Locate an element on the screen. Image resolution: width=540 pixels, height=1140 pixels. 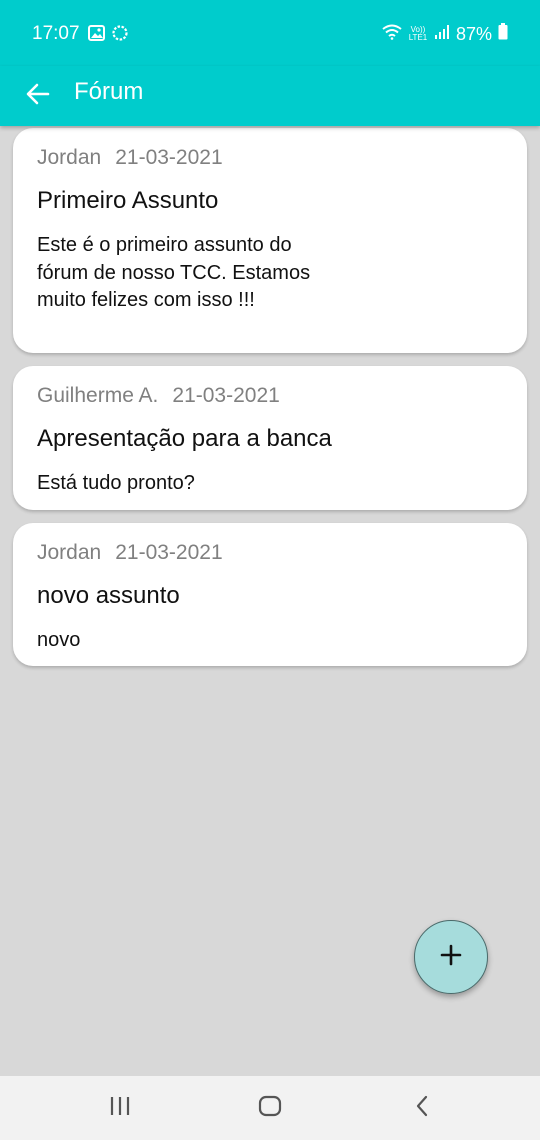
post-body: Está tudo pronto? is located at coordinates (116, 483).